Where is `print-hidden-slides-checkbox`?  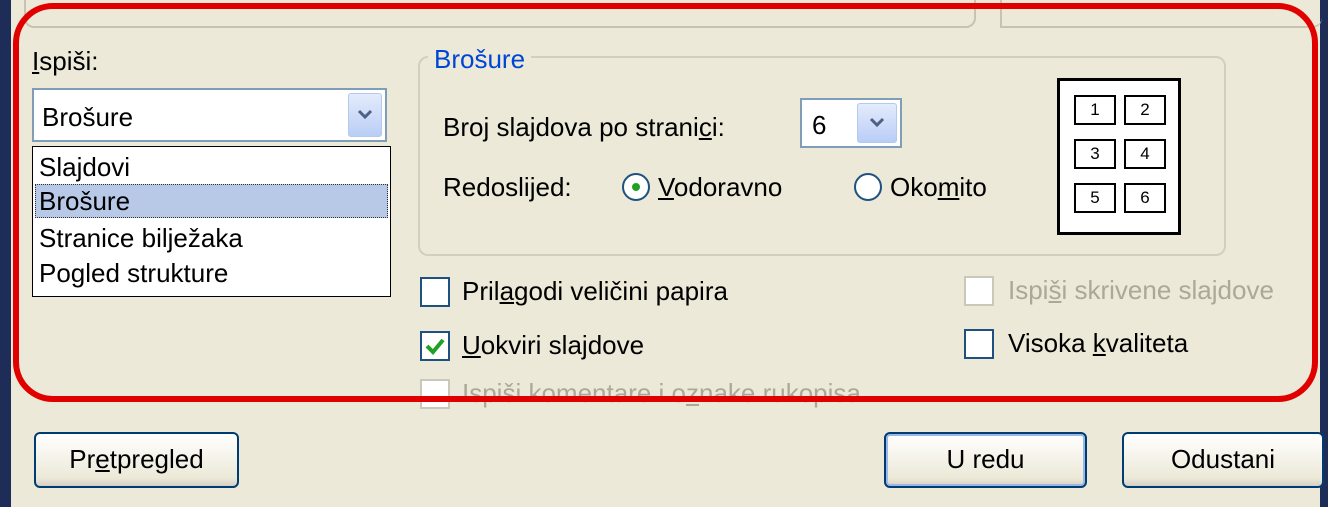
print-hidden-slides-checkbox is located at coordinates (979, 291).